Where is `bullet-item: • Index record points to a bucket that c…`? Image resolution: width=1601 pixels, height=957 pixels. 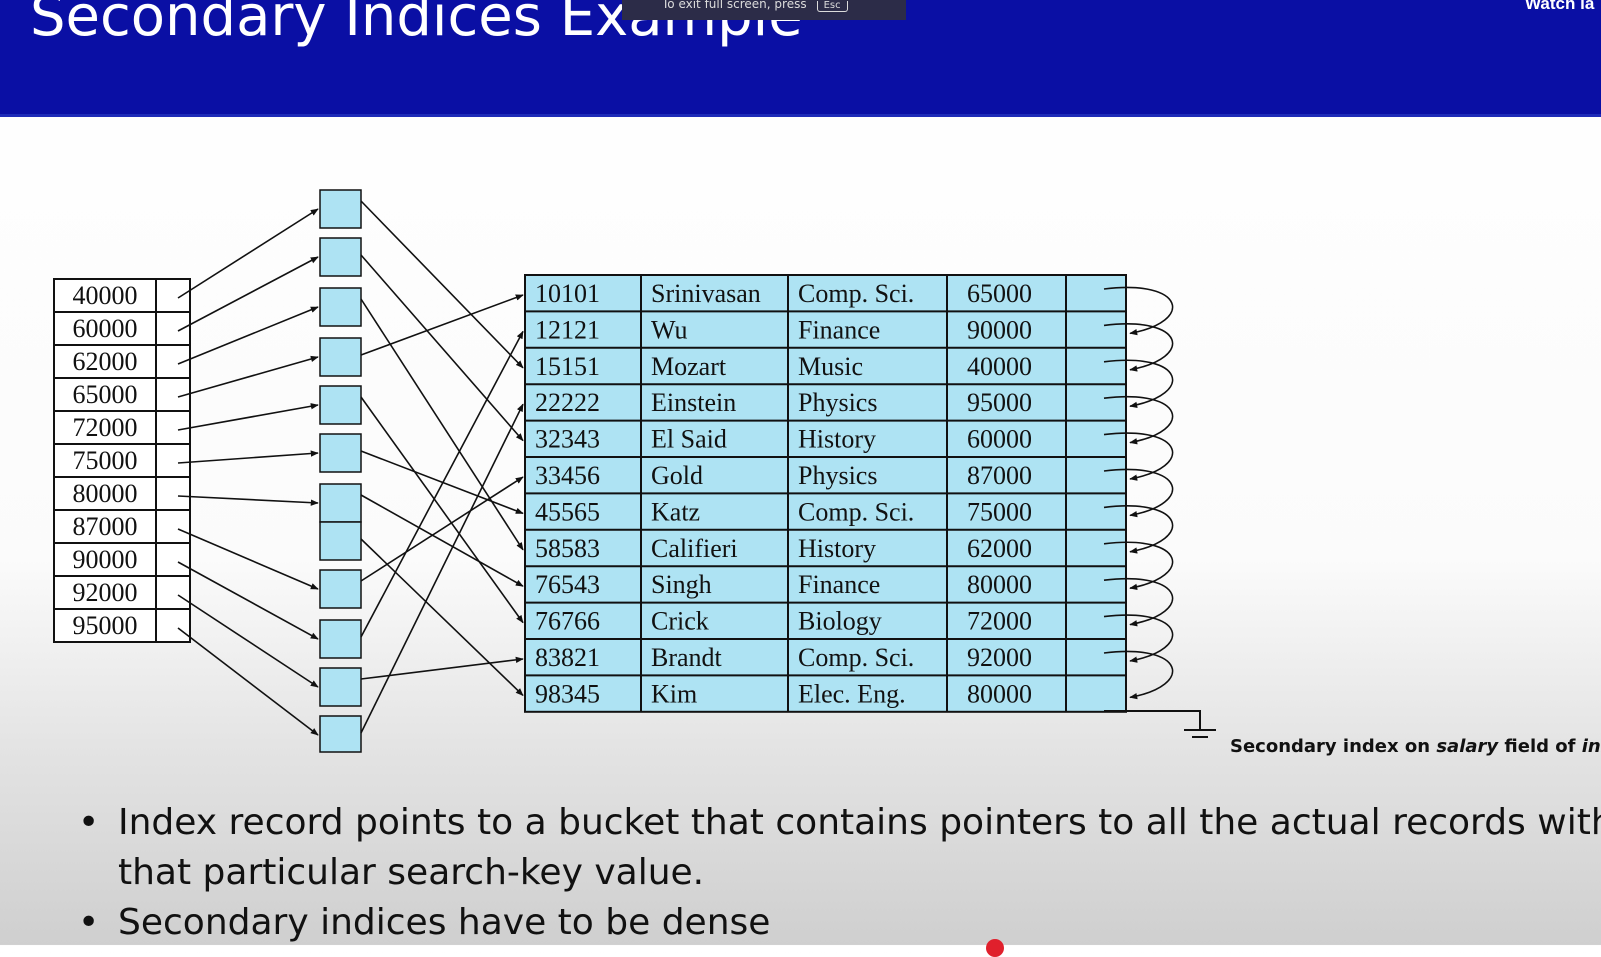 bullet-item: • Index record points to a bucket that c… is located at coordinates (839, 848).